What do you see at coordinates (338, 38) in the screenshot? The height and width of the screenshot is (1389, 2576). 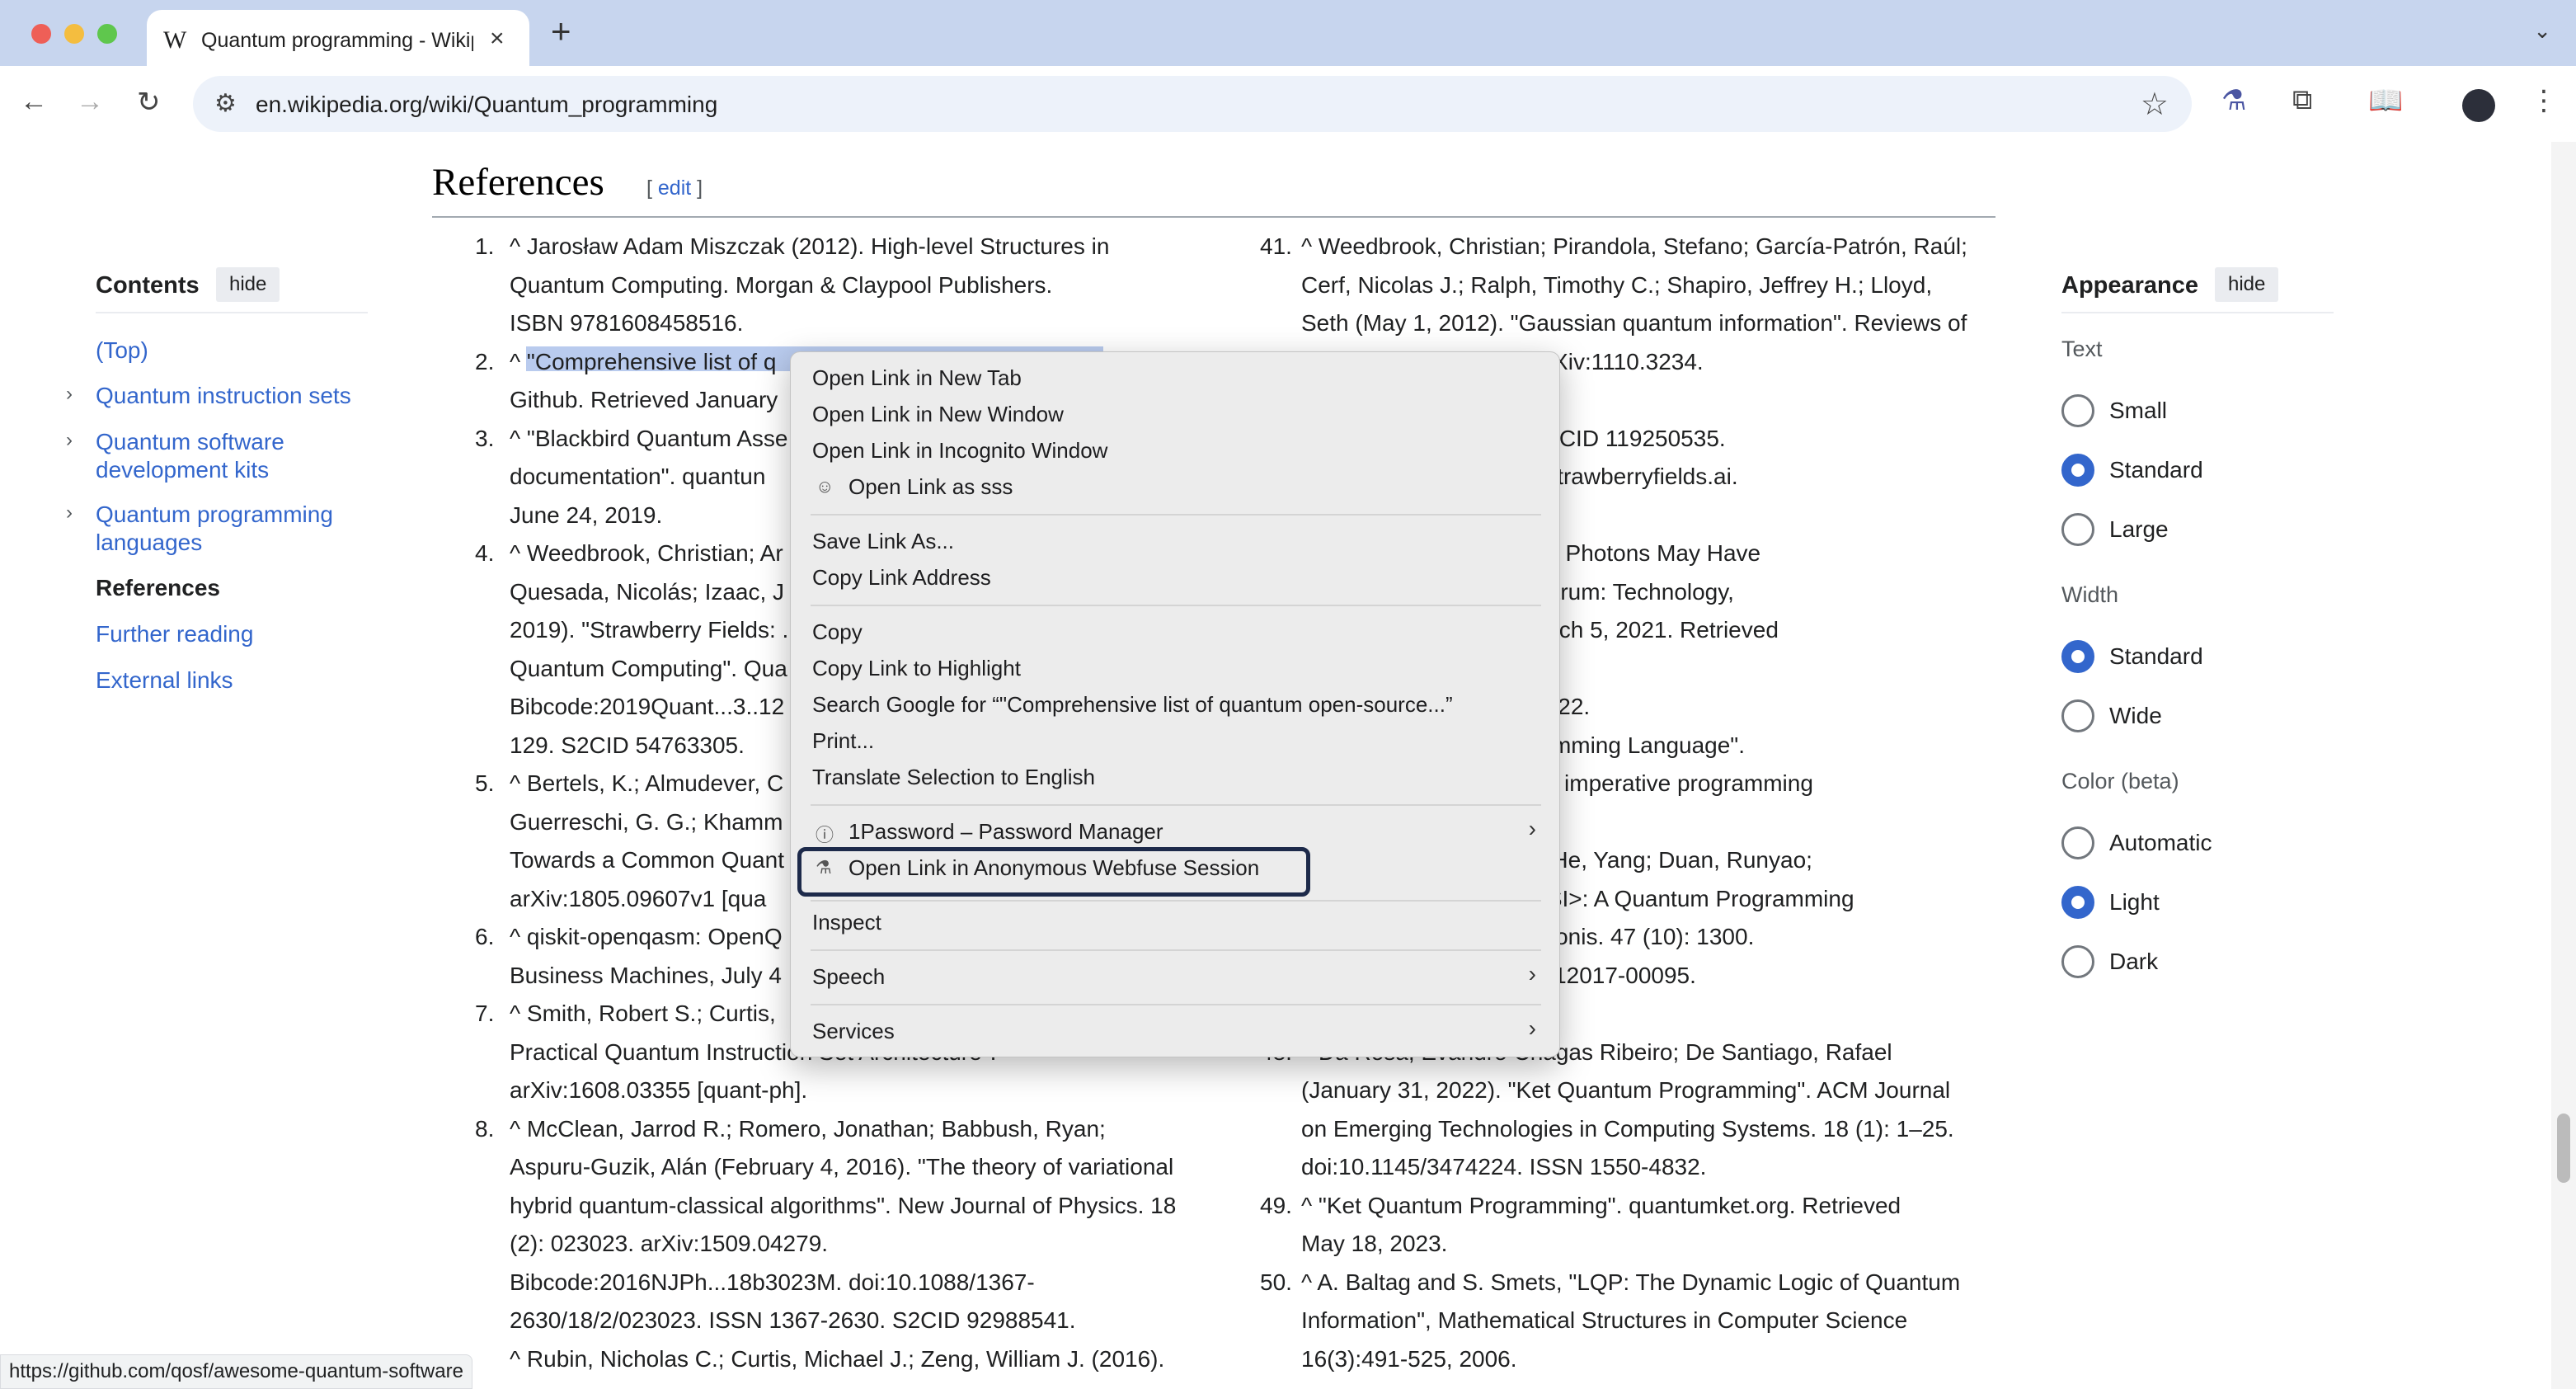 I see `browser-tab-active: W Quantum programming - Wikipedia ×` at bounding box center [338, 38].